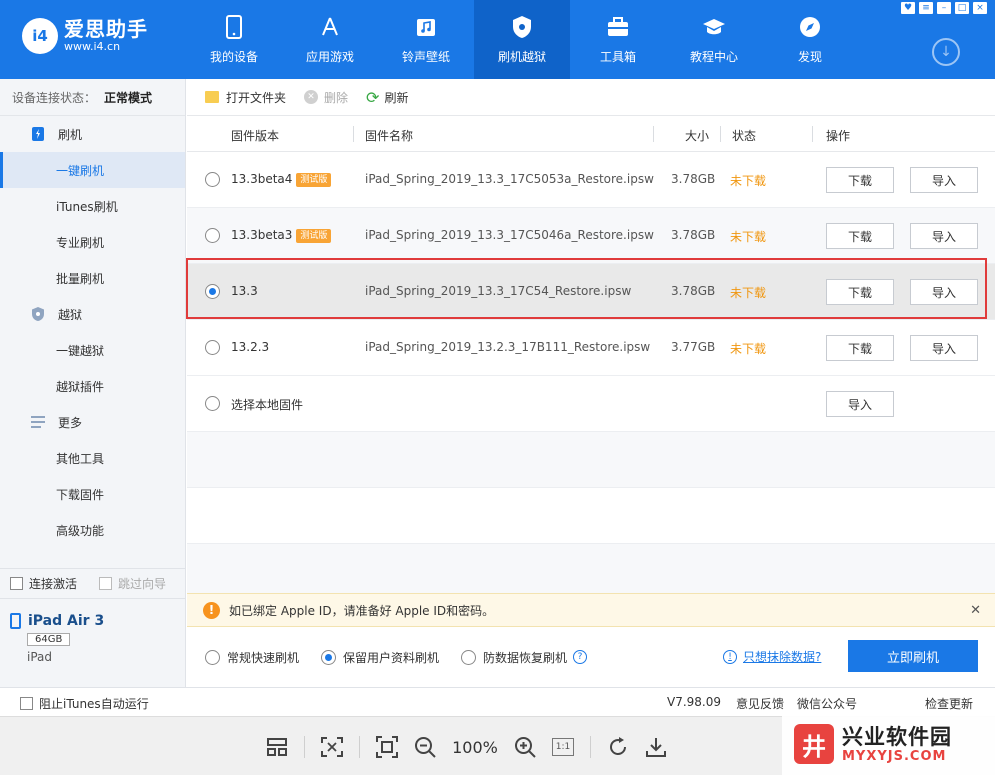 Image resolution: width=995 pixels, height=775 pixels. I want to click on mode-anti-recovery-flash: 防数据恢复刷机 ?, so click(524, 657).